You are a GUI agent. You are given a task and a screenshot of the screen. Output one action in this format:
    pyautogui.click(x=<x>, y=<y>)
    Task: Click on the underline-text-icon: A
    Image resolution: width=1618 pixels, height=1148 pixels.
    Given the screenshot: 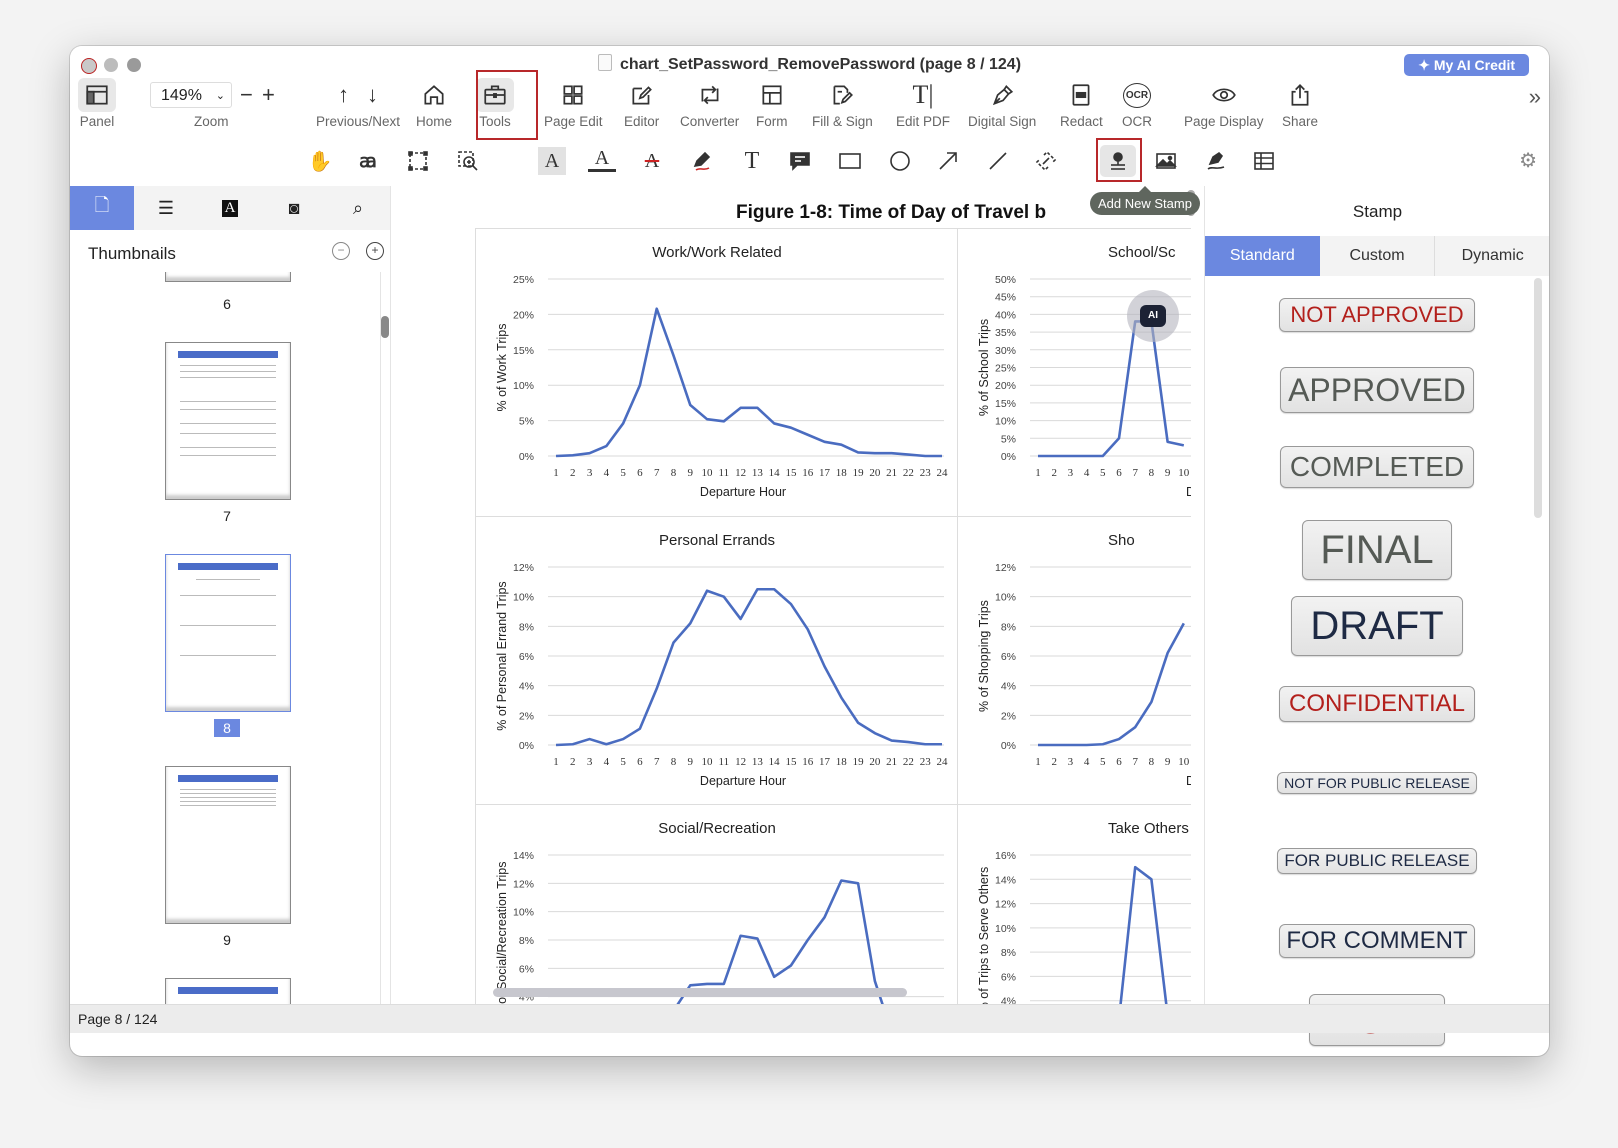 What is the action you would take?
    pyautogui.click(x=602, y=159)
    